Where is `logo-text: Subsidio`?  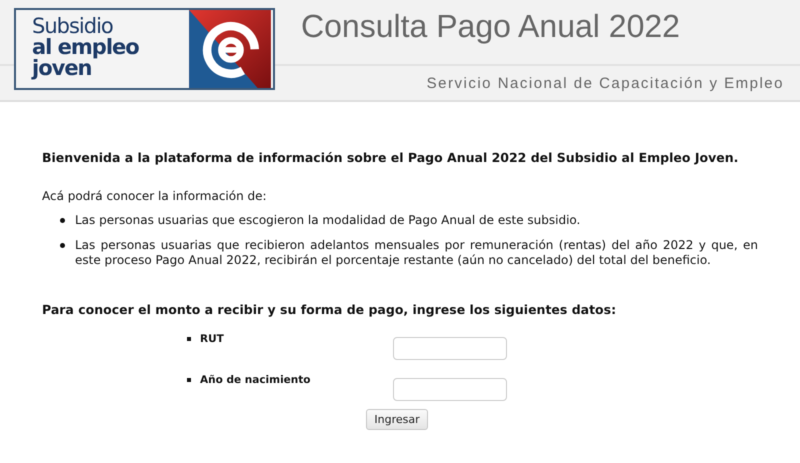 logo-text: Subsidio is located at coordinates (73, 26).